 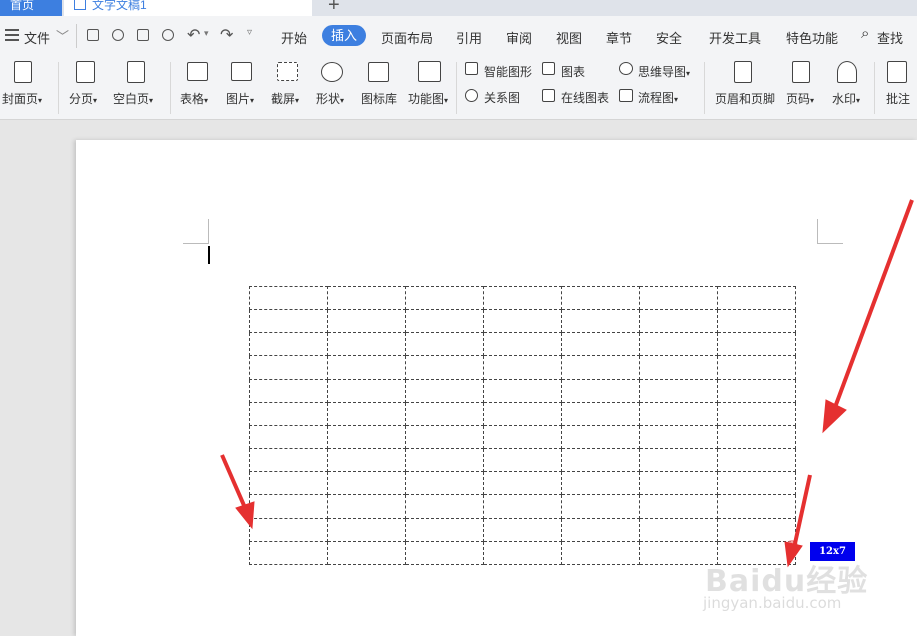 I want to click on undo-icon: ↶, so click(x=193, y=35).